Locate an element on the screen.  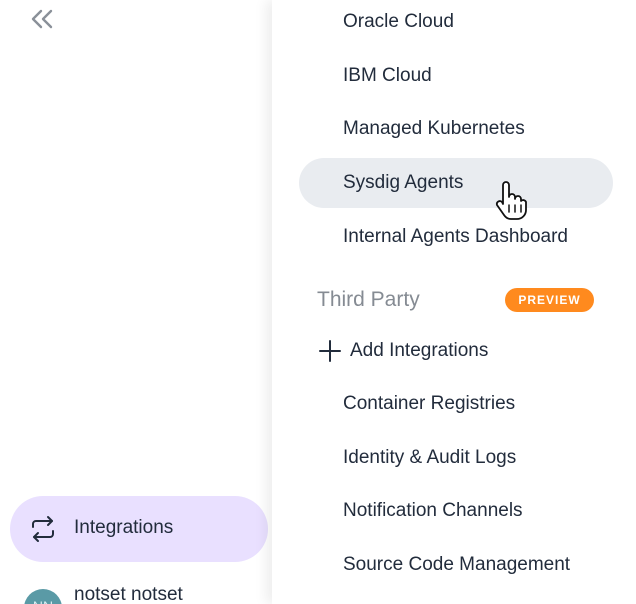
menu-item-internal-agents-dashboard: Internal Agents Dashboard is located at coordinates (455, 237).